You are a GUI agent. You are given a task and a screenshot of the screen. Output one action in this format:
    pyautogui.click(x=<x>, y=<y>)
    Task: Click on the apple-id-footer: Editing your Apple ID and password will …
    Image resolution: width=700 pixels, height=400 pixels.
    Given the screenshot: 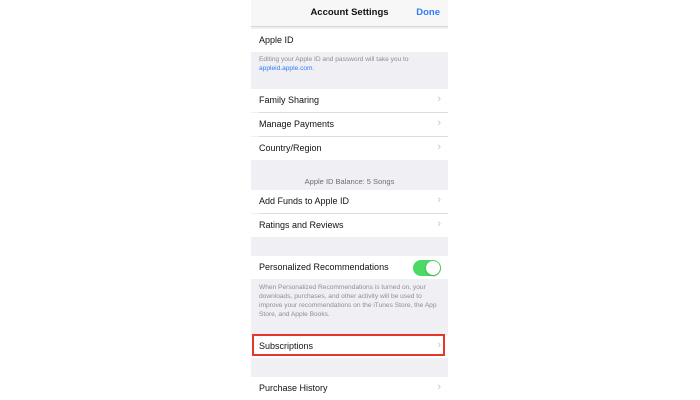 What is the action you would take?
    pyautogui.click(x=350, y=64)
    